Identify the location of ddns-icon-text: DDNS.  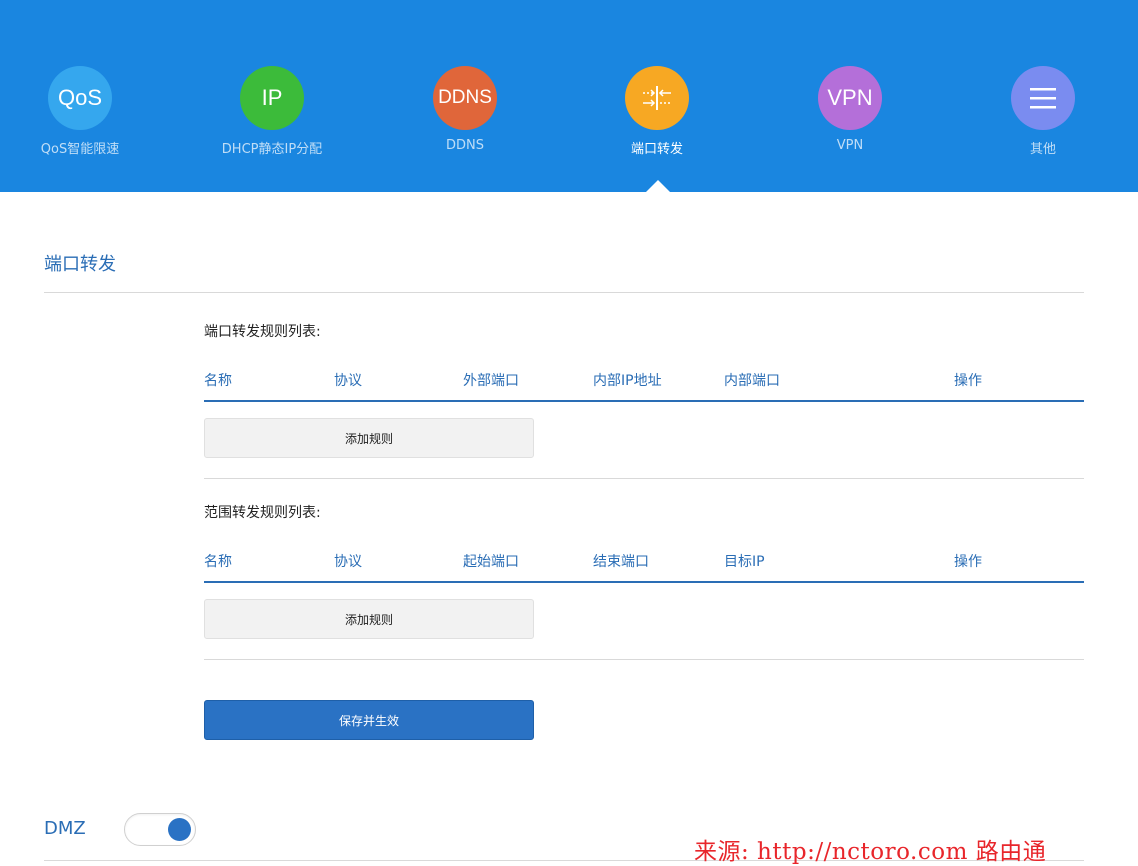
(465, 97).